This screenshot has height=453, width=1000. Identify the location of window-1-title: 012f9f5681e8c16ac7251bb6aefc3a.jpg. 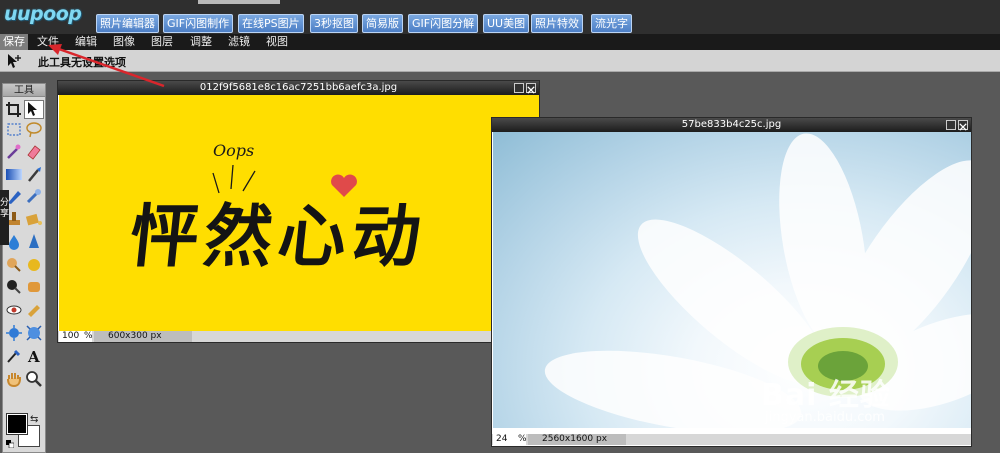
(298, 88).